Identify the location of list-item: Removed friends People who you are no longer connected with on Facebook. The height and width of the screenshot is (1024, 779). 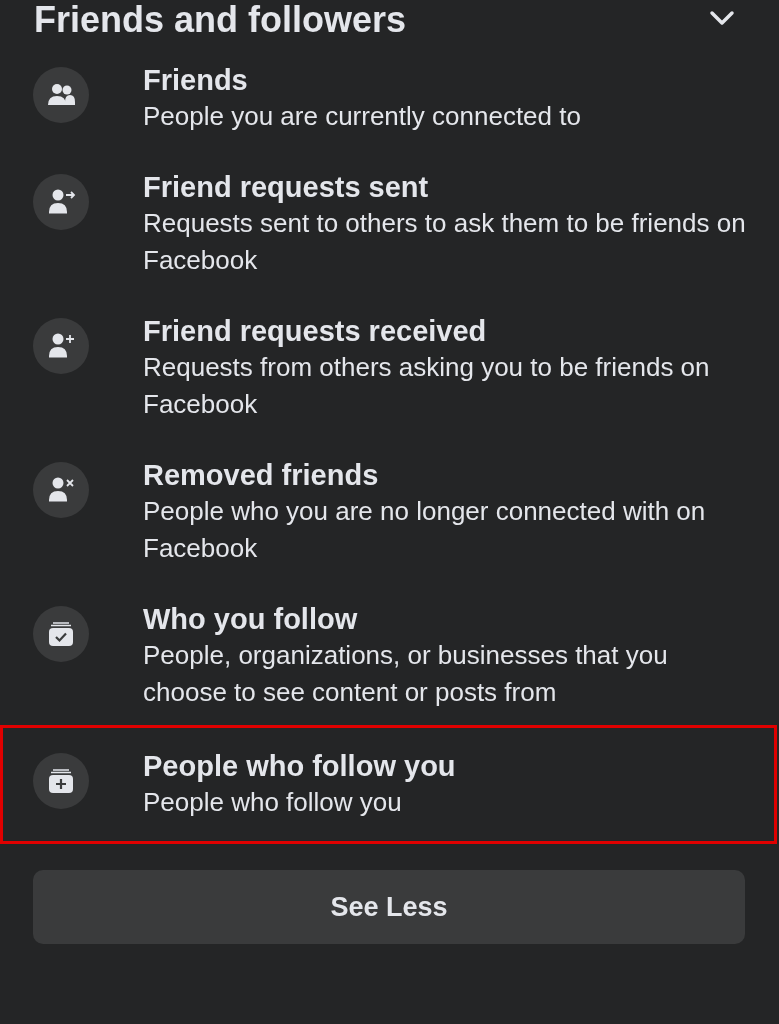
(389, 512).